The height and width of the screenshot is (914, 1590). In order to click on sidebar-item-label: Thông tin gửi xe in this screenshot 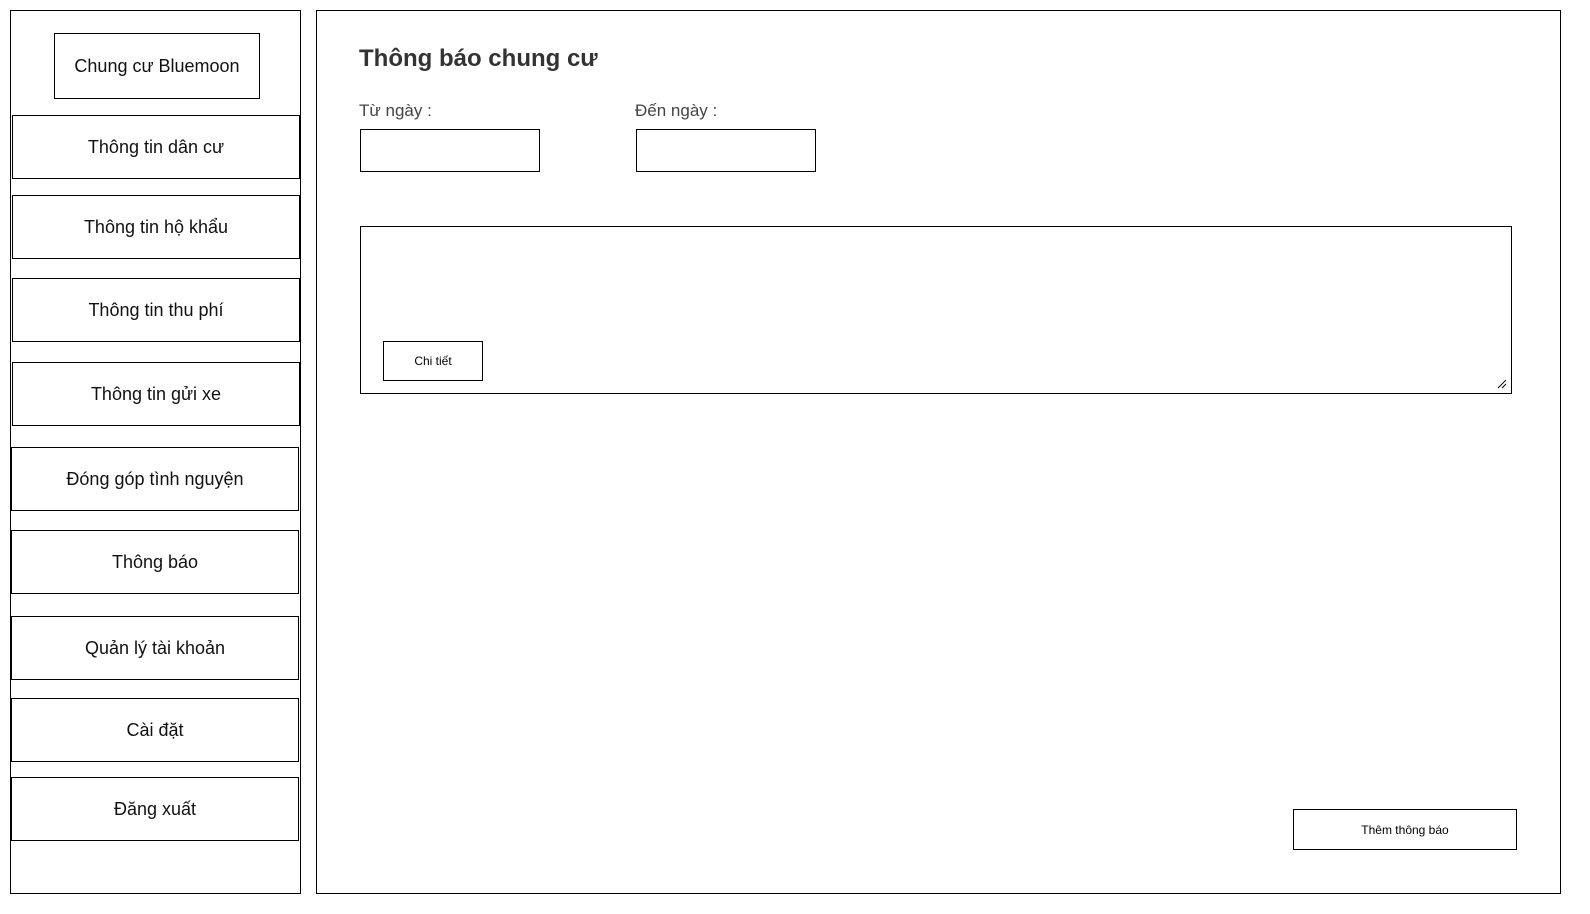, I will do `click(156, 393)`.